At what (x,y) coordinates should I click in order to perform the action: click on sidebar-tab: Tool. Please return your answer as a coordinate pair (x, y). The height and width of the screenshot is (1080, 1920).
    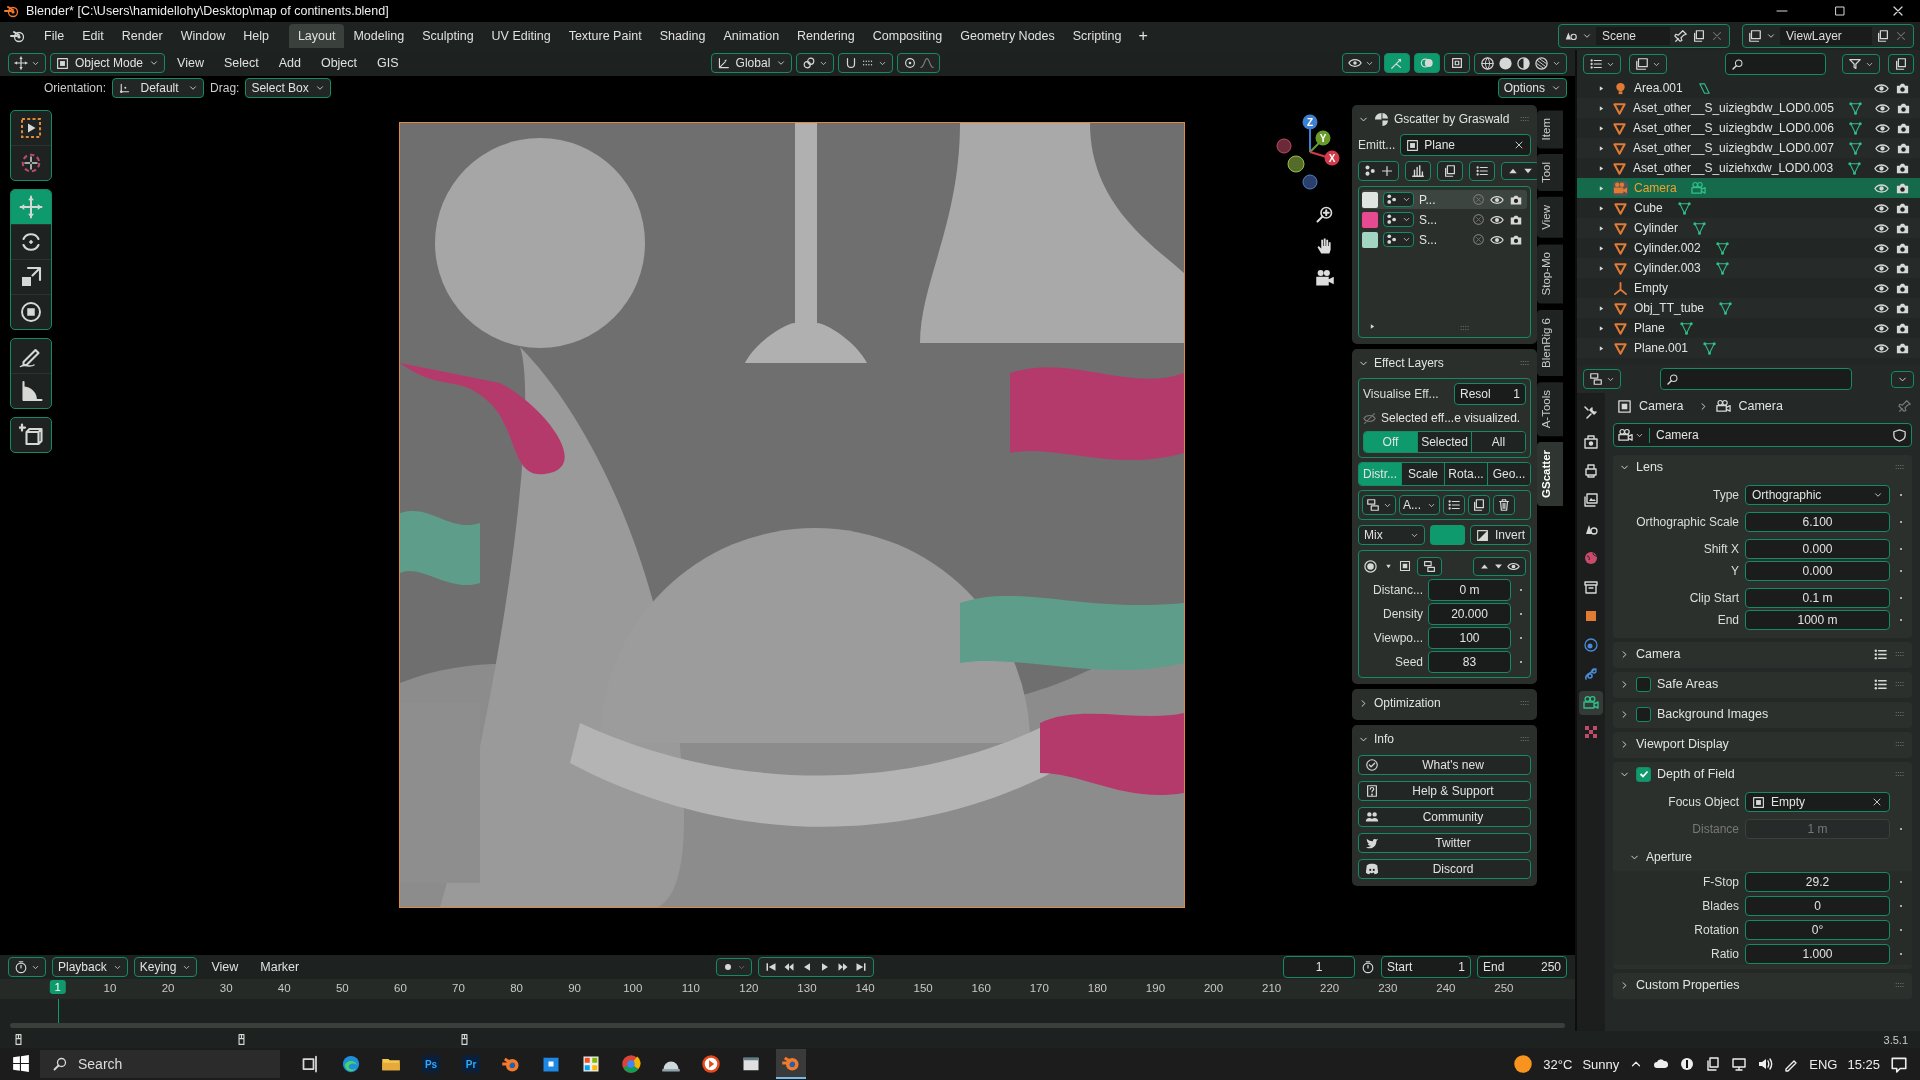
    Looking at the image, I should click on (1550, 173).